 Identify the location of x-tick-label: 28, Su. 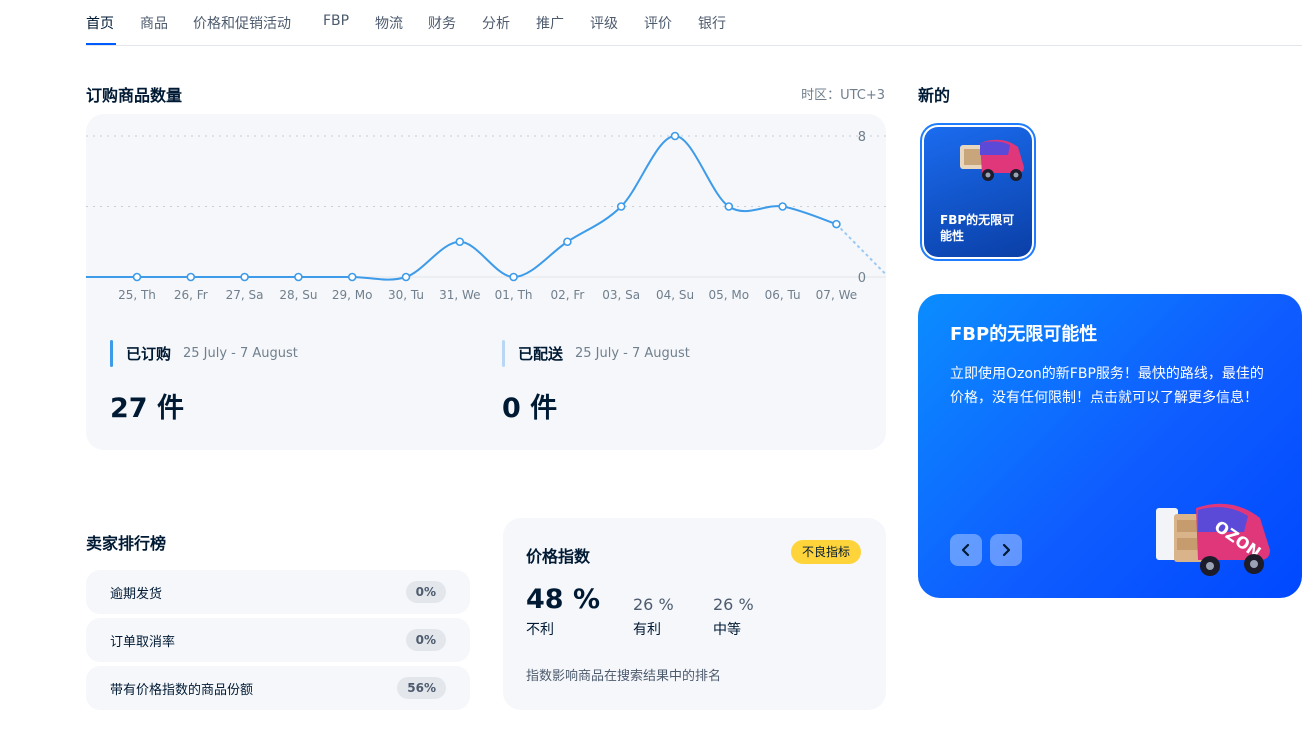
(298, 295).